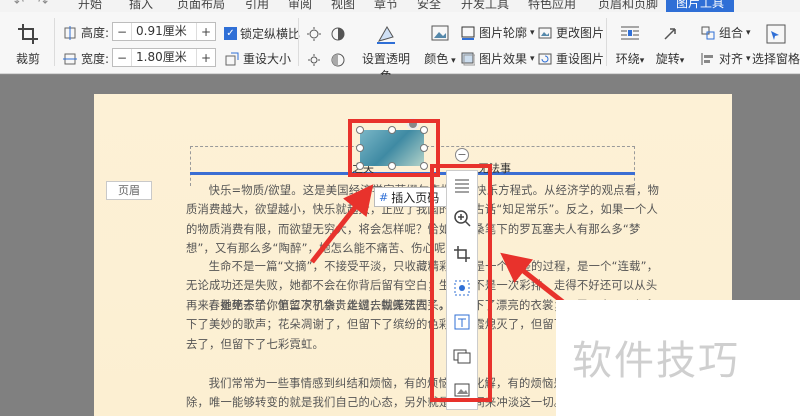 Image resolution: width=800 pixels, height=416 pixels. Describe the element at coordinates (656, 361) in the screenshot. I see `watermark-text: 软件技巧` at that location.